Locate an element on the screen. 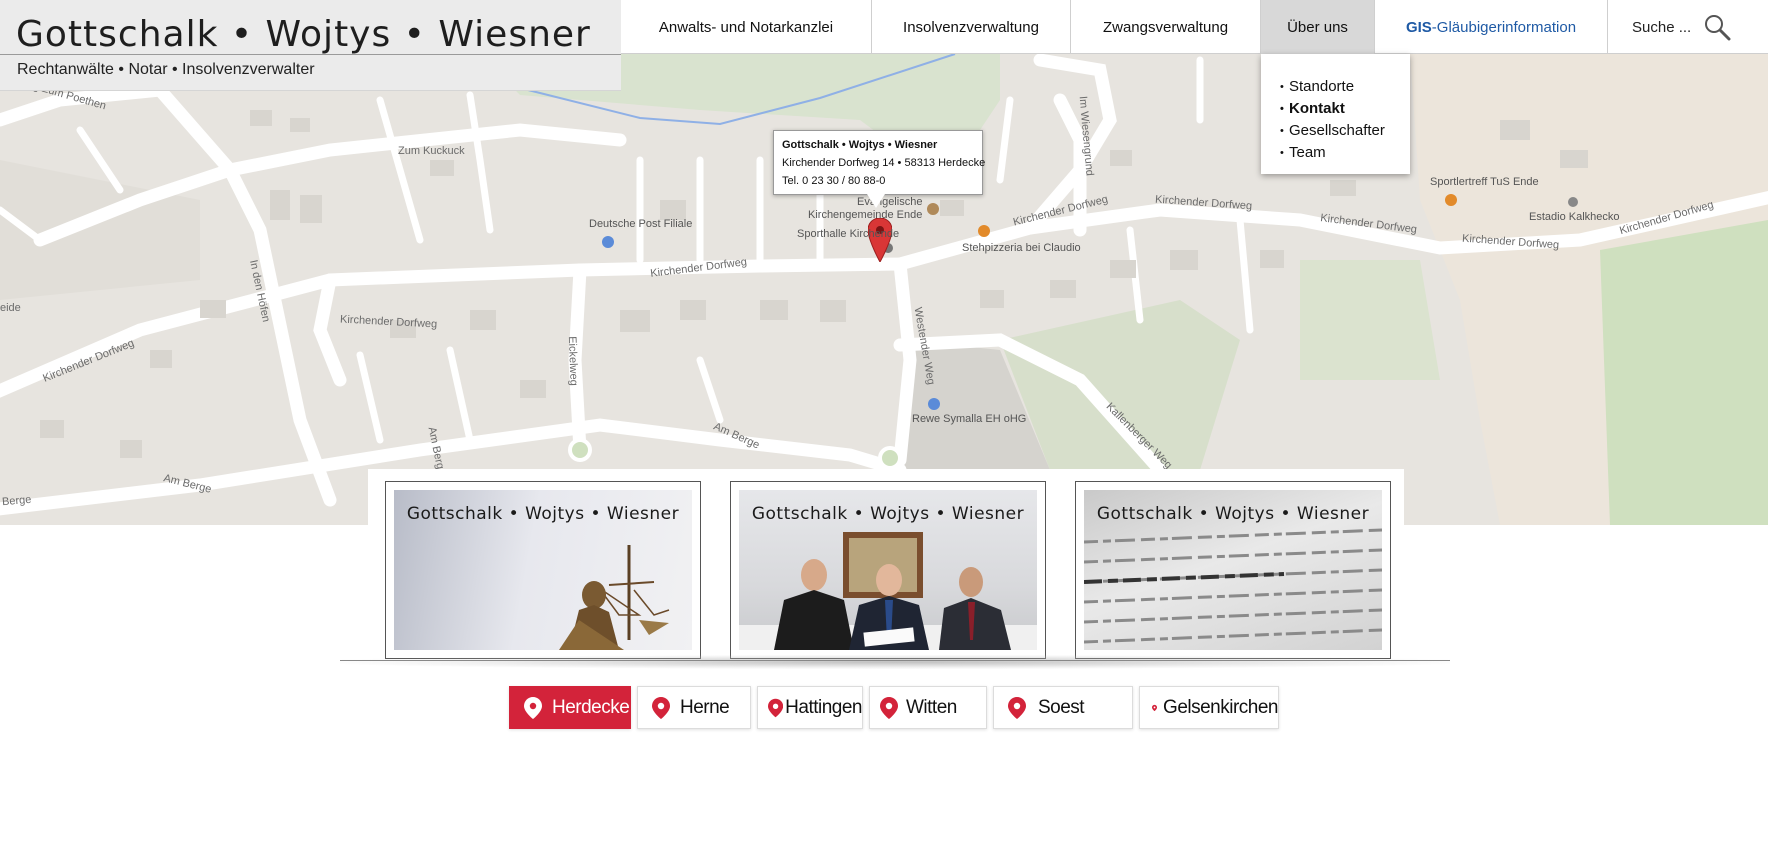 The image size is (1768, 842). poi-label: Kirchengemeinde Ende is located at coordinates (865, 215).